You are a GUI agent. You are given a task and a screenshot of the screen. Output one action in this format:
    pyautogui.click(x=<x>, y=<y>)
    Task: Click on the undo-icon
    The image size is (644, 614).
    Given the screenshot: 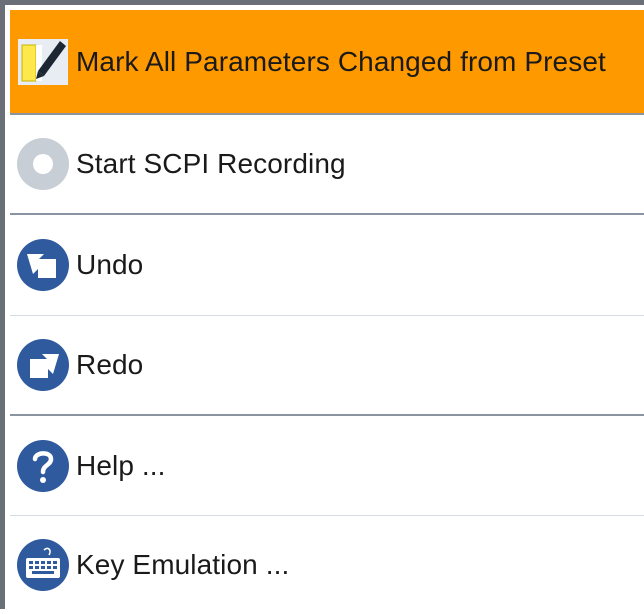 What is the action you would take?
    pyautogui.click(x=43, y=265)
    